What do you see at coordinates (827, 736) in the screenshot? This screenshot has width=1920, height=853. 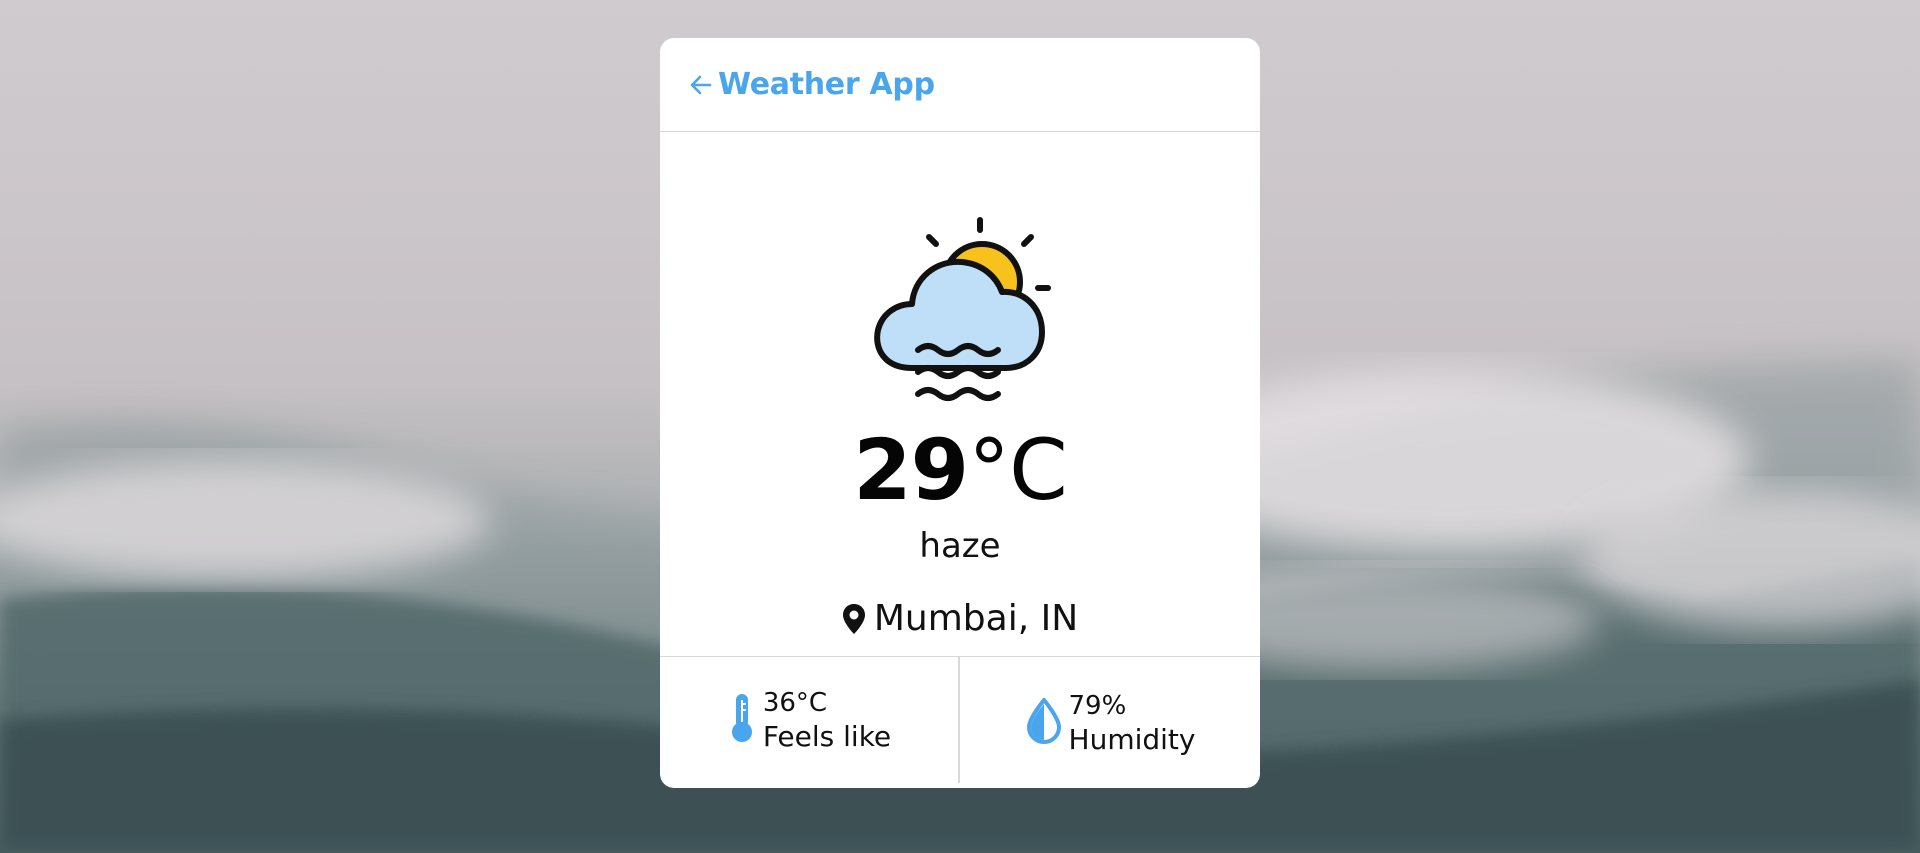 I see `feels-like-label: Feels like` at bounding box center [827, 736].